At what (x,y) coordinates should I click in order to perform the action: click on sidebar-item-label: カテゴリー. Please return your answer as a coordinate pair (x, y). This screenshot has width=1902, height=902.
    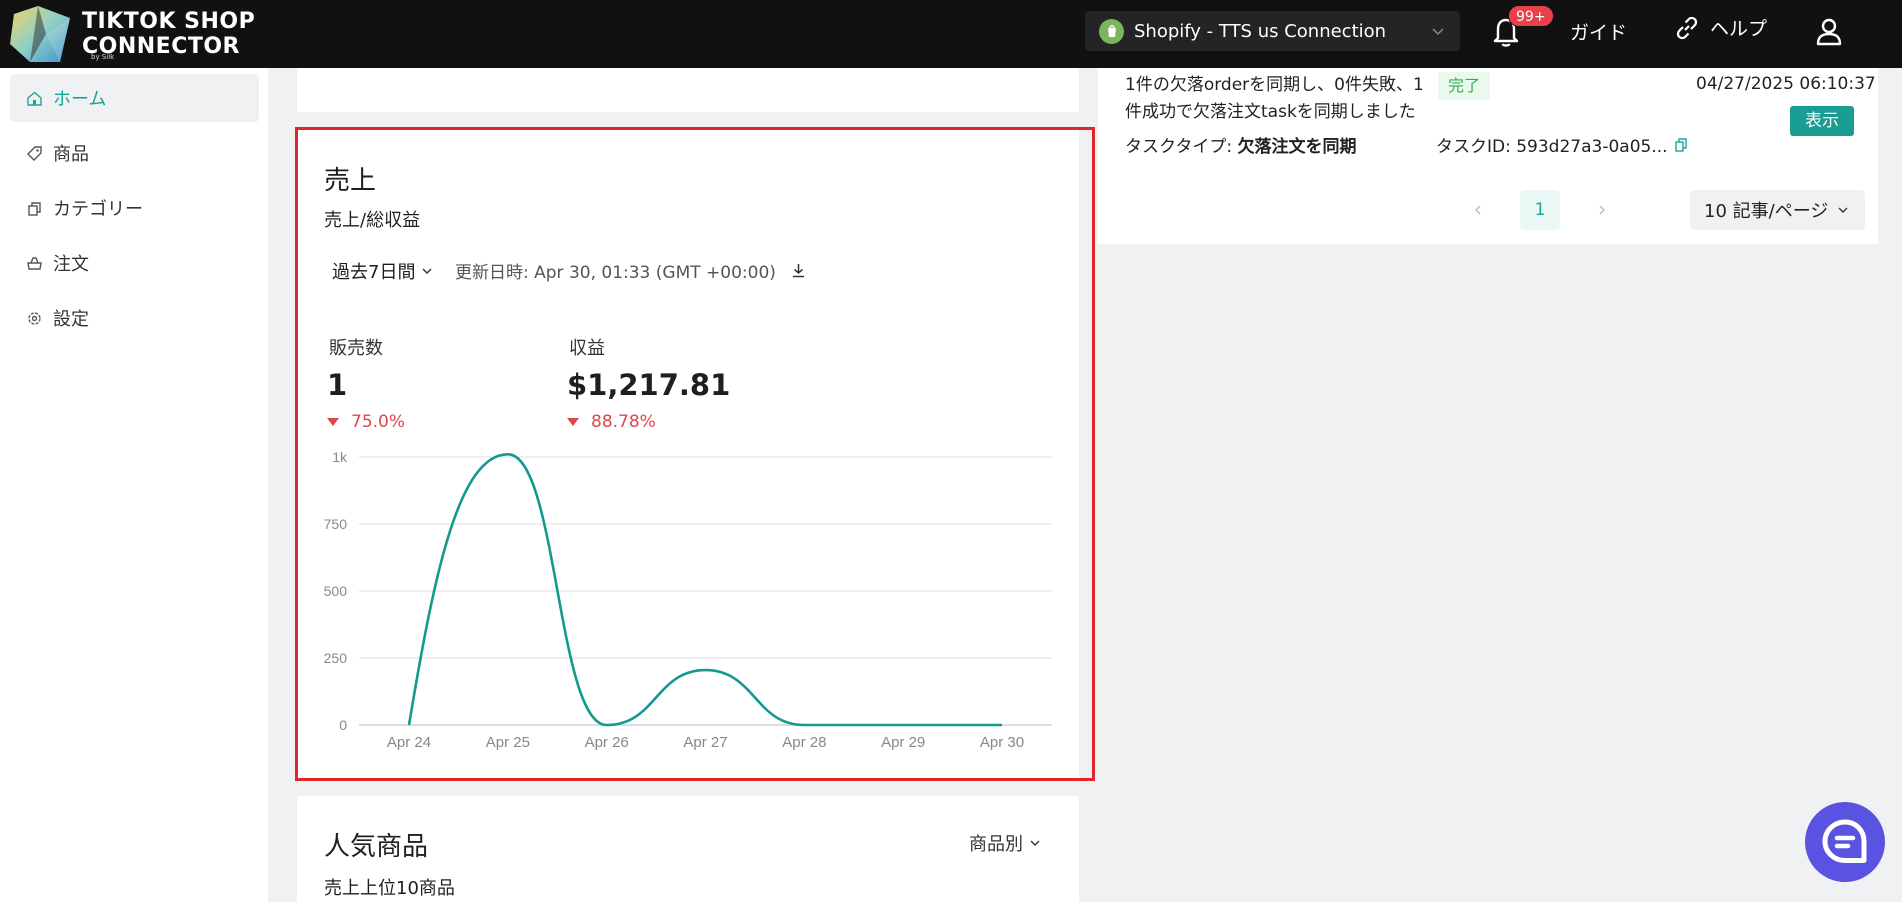
    Looking at the image, I should click on (98, 209).